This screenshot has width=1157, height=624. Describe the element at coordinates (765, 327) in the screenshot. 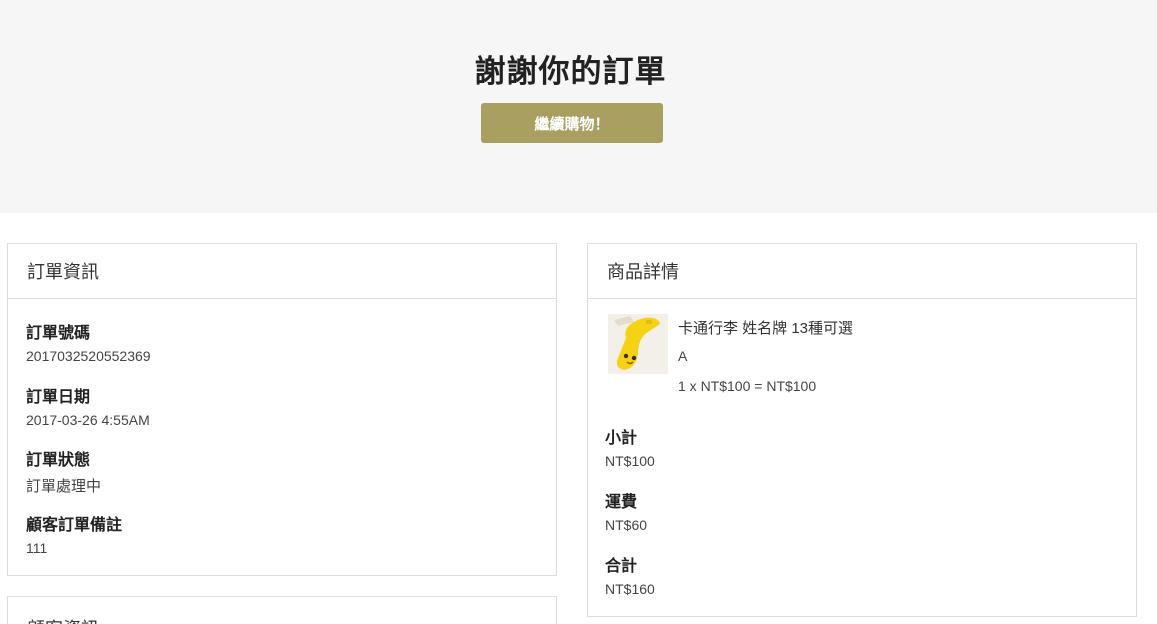

I see `product-name: 卡通行李 姓名牌 13種可選` at that location.